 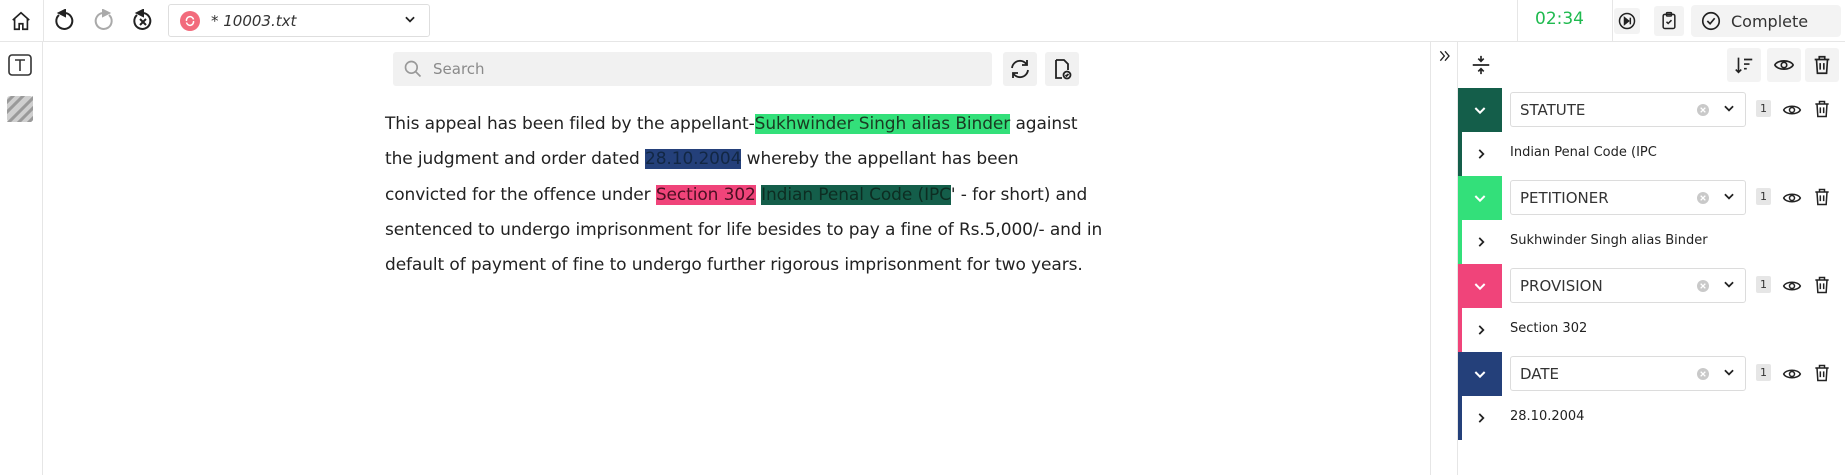 What do you see at coordinates (1627, 21) in the screenshot?
I see `skip-icon` at bounding box center [1627, 21].